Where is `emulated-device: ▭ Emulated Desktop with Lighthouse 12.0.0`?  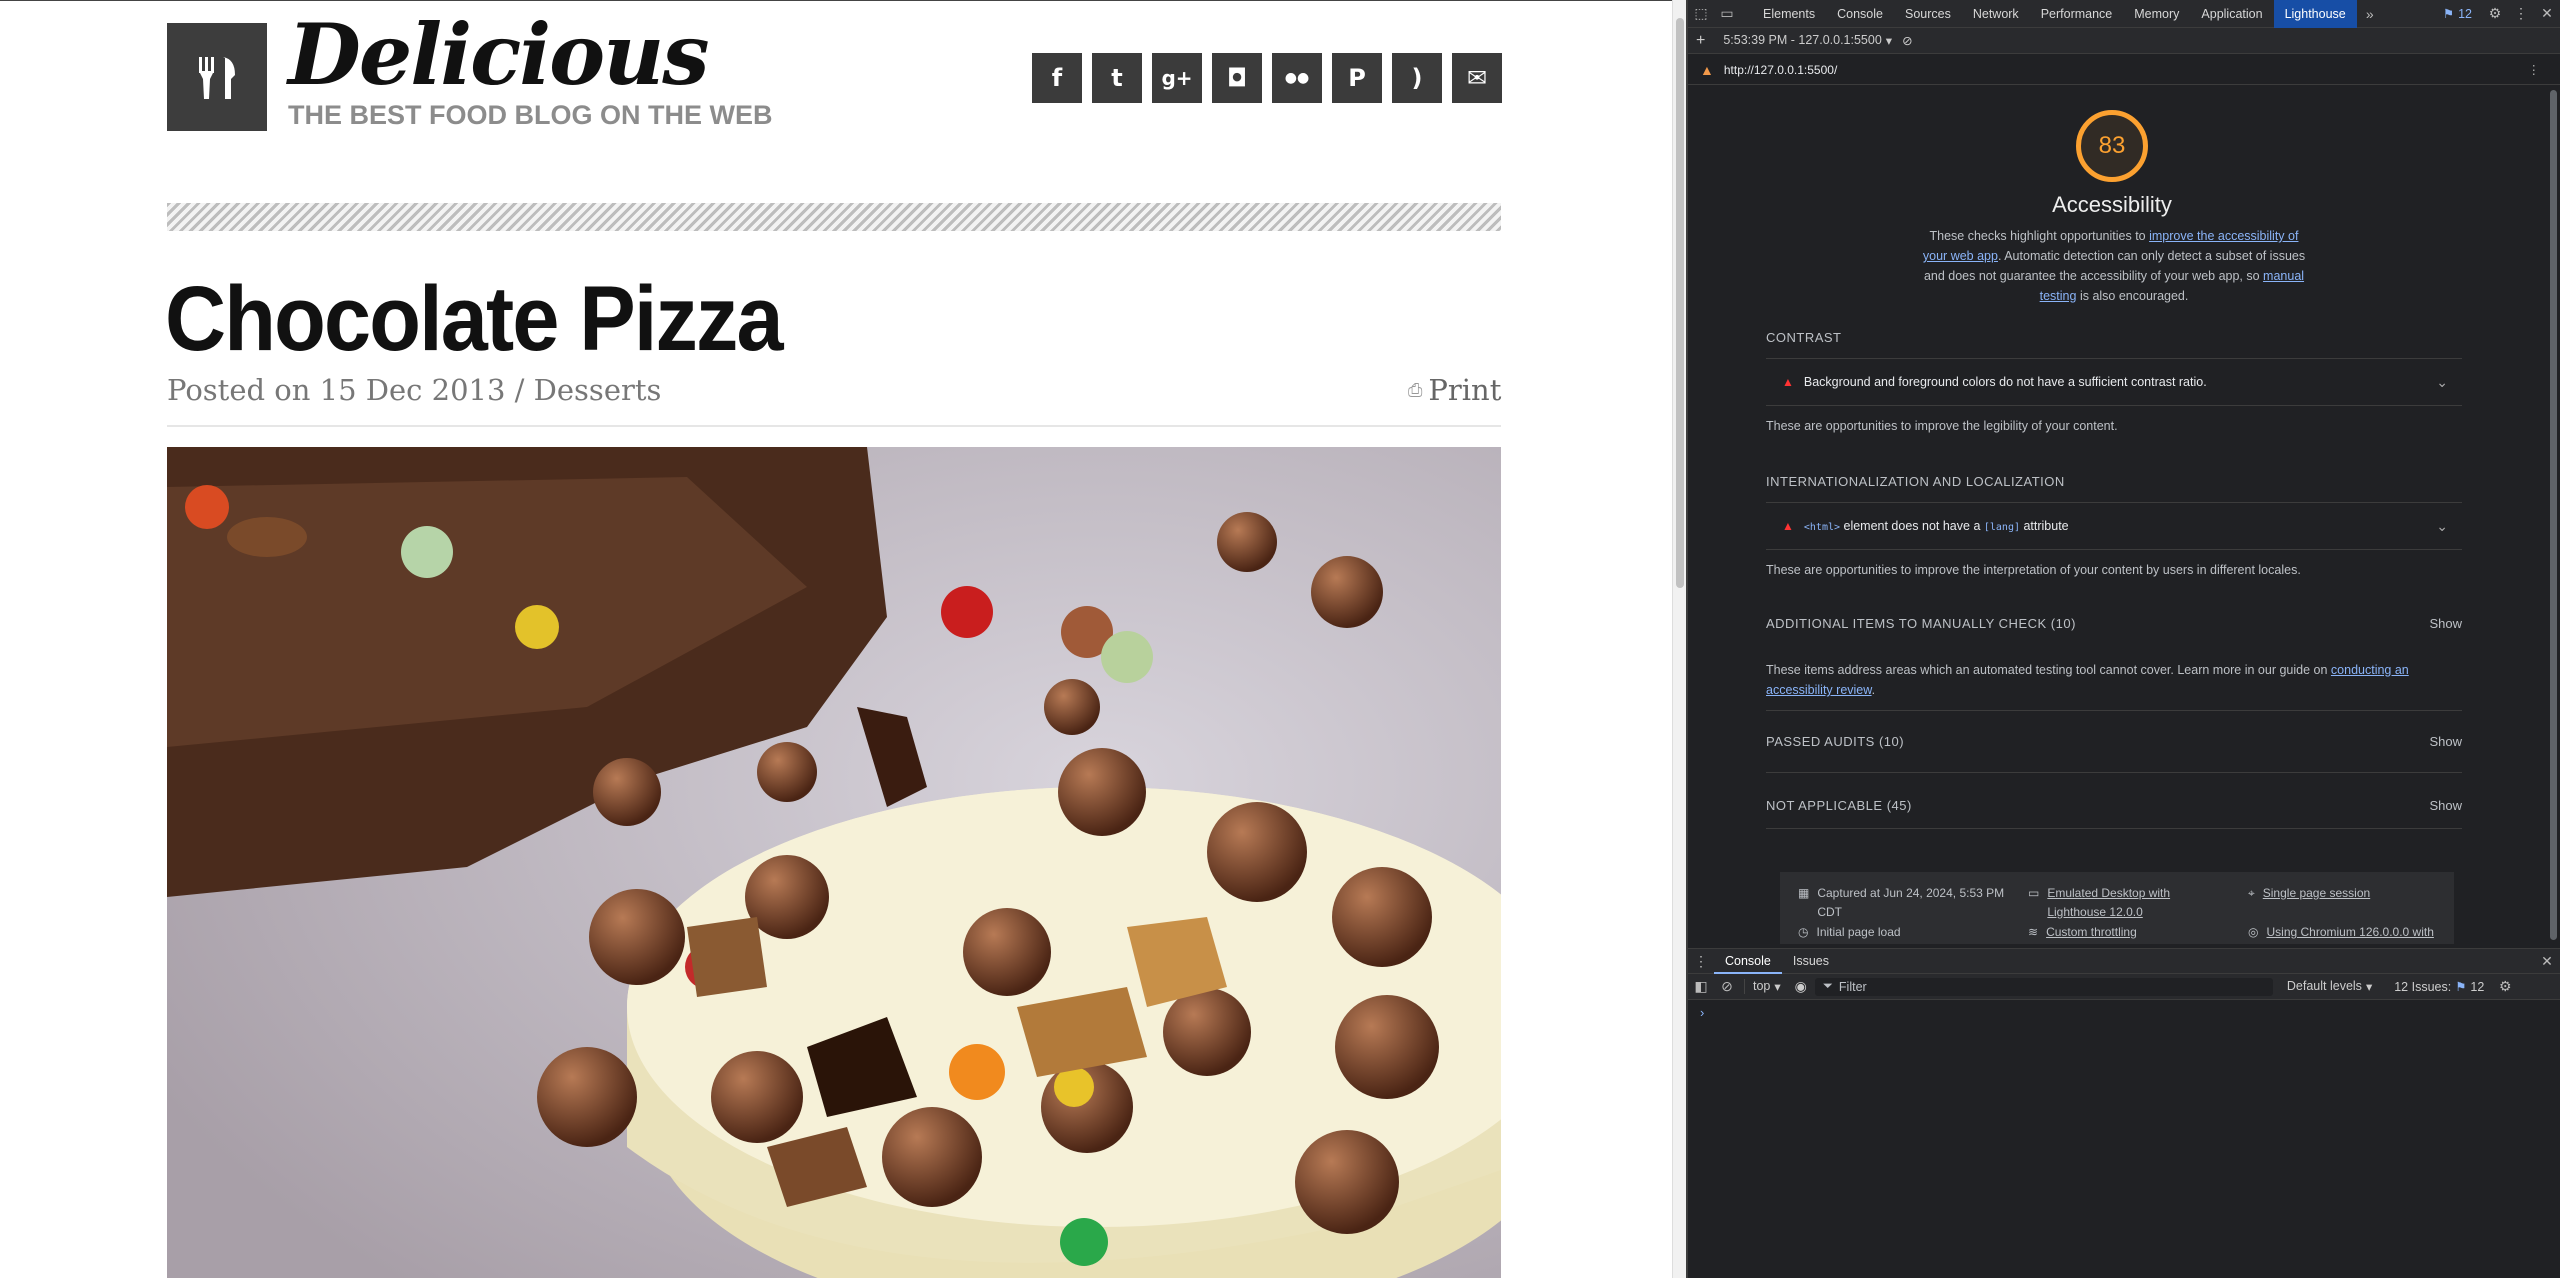 emulated-device: ▭ Emulated Desktop with Lighthouse 12.0.0 is located at coordinates (2128, 903).